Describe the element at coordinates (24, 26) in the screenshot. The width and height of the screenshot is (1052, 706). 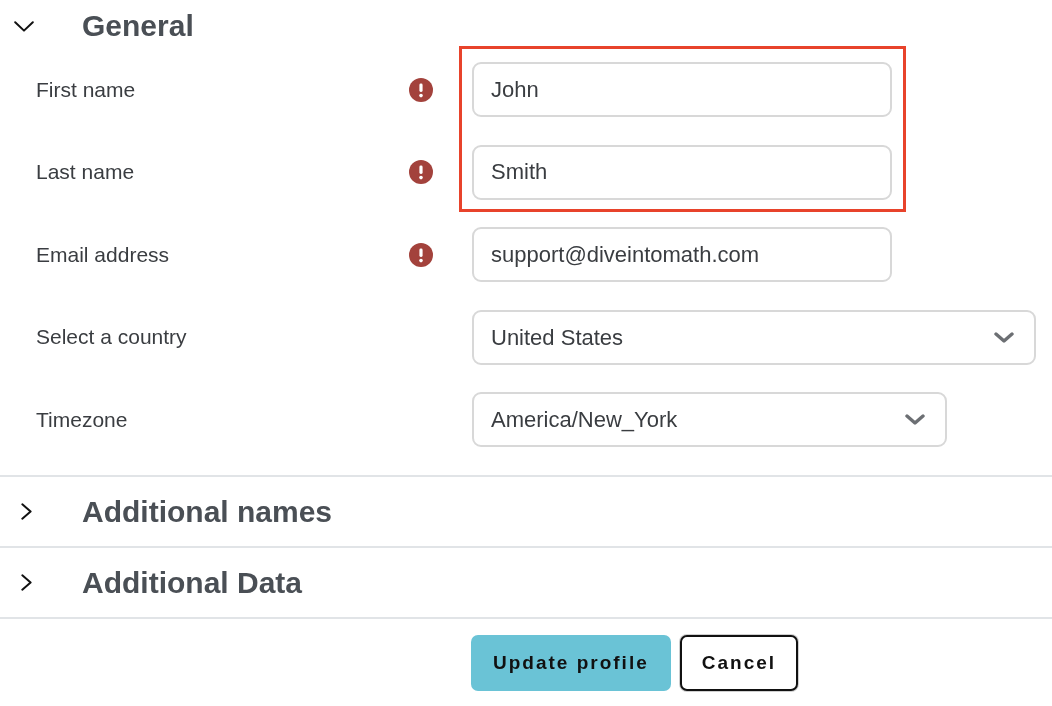
I see `chevron-down-icon` at that location.